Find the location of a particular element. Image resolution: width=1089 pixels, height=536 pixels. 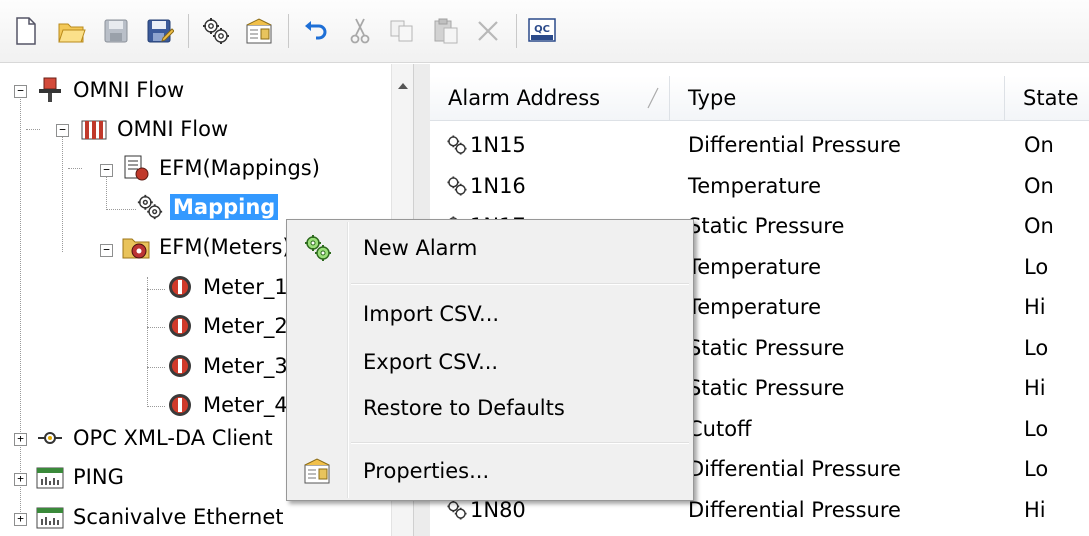

scroll-up-arrow-icon is located at coordinates (403, 86).